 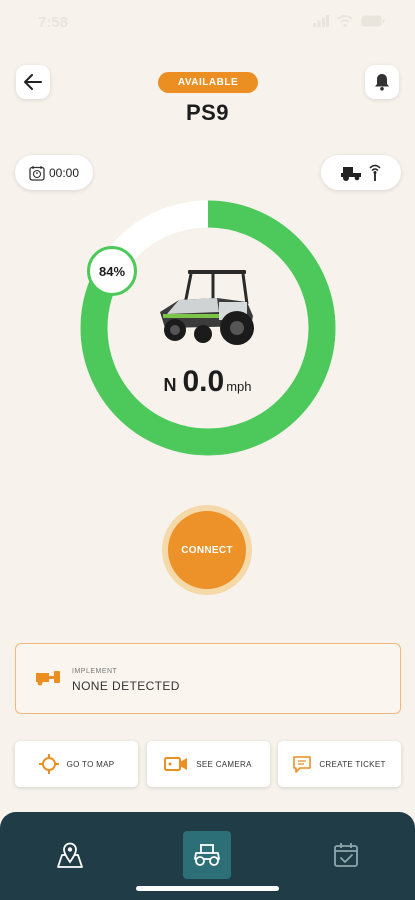 I want to click on tractor-icon, so click(x=207, y=855).